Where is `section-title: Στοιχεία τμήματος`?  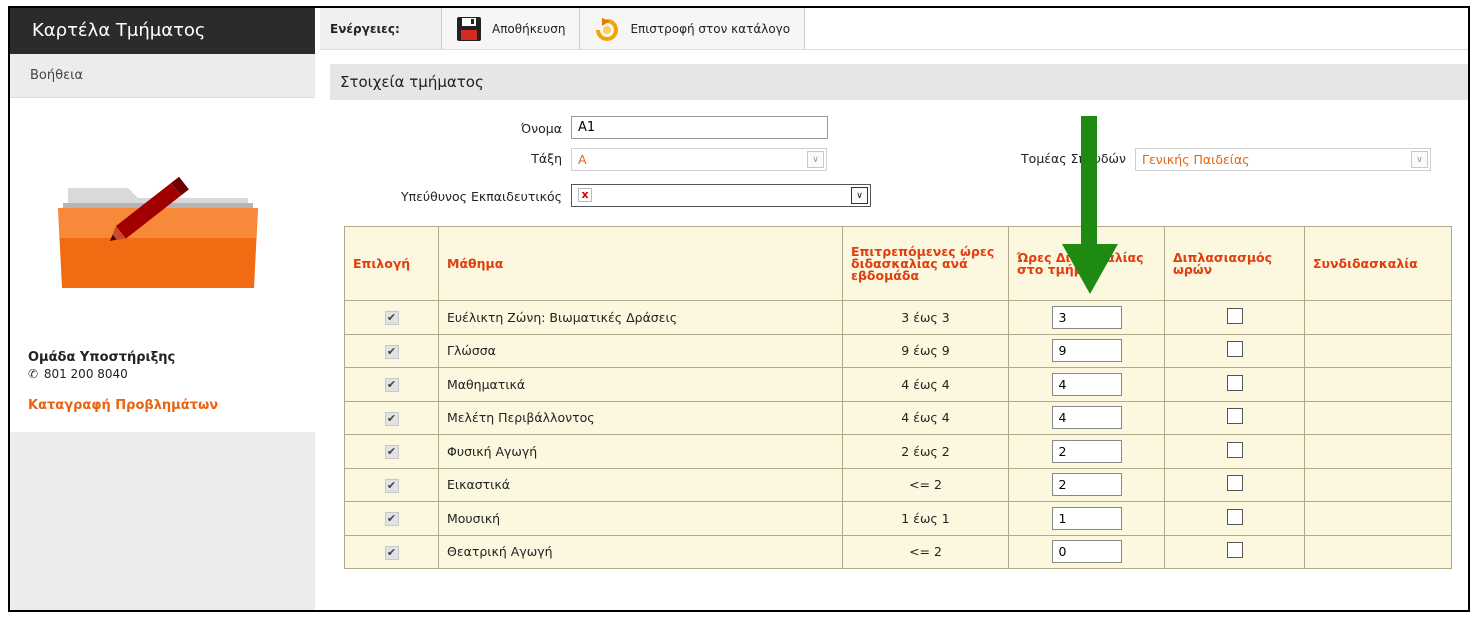
section-title: Στοιχεία τμήματος is located at coordinates (899, 82).